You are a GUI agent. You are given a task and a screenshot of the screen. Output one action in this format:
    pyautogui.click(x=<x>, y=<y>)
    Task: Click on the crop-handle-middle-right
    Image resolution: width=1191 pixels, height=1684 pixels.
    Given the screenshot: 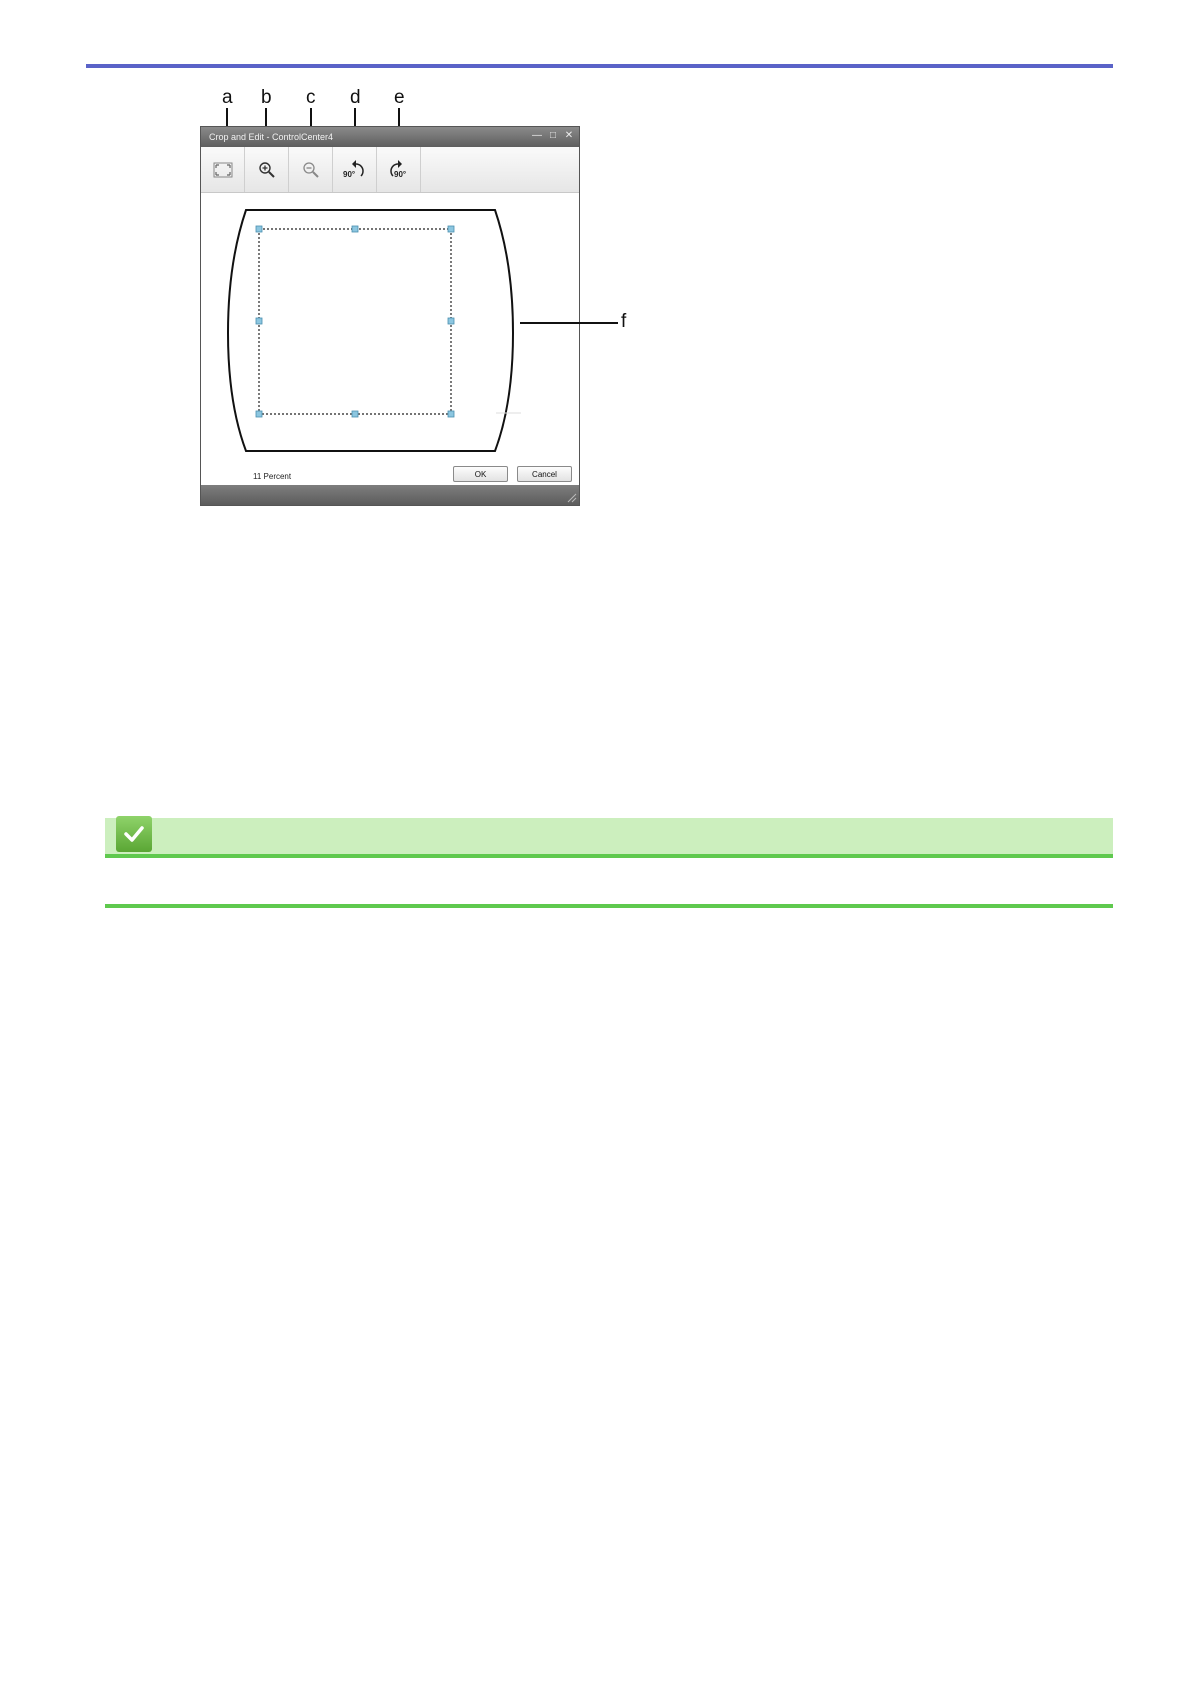 What is the action you would take?
    pyautogui.click(x=451, y=321)
    